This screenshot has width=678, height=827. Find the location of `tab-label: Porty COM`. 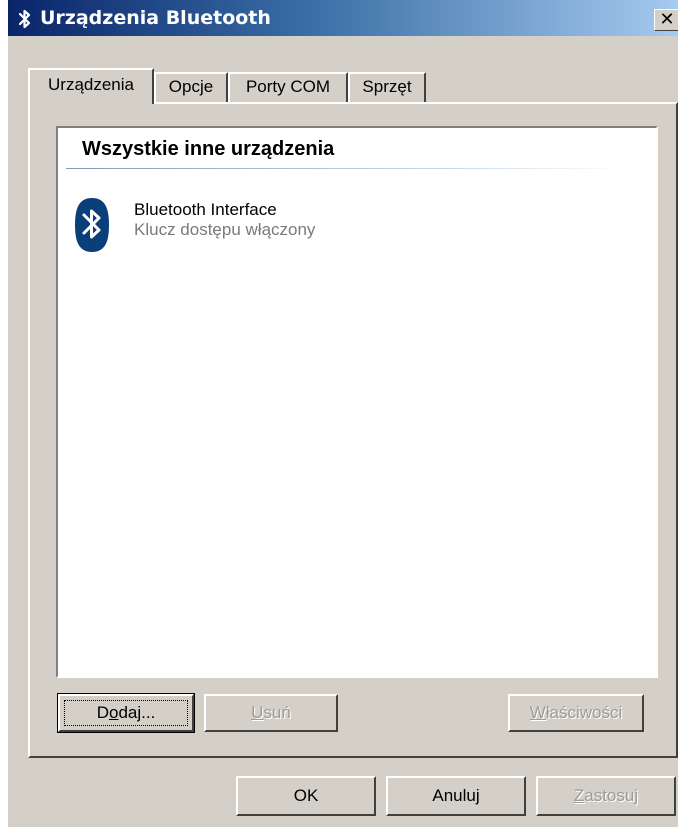

tab-label: Porty COM is located at coordinates (288, 86).